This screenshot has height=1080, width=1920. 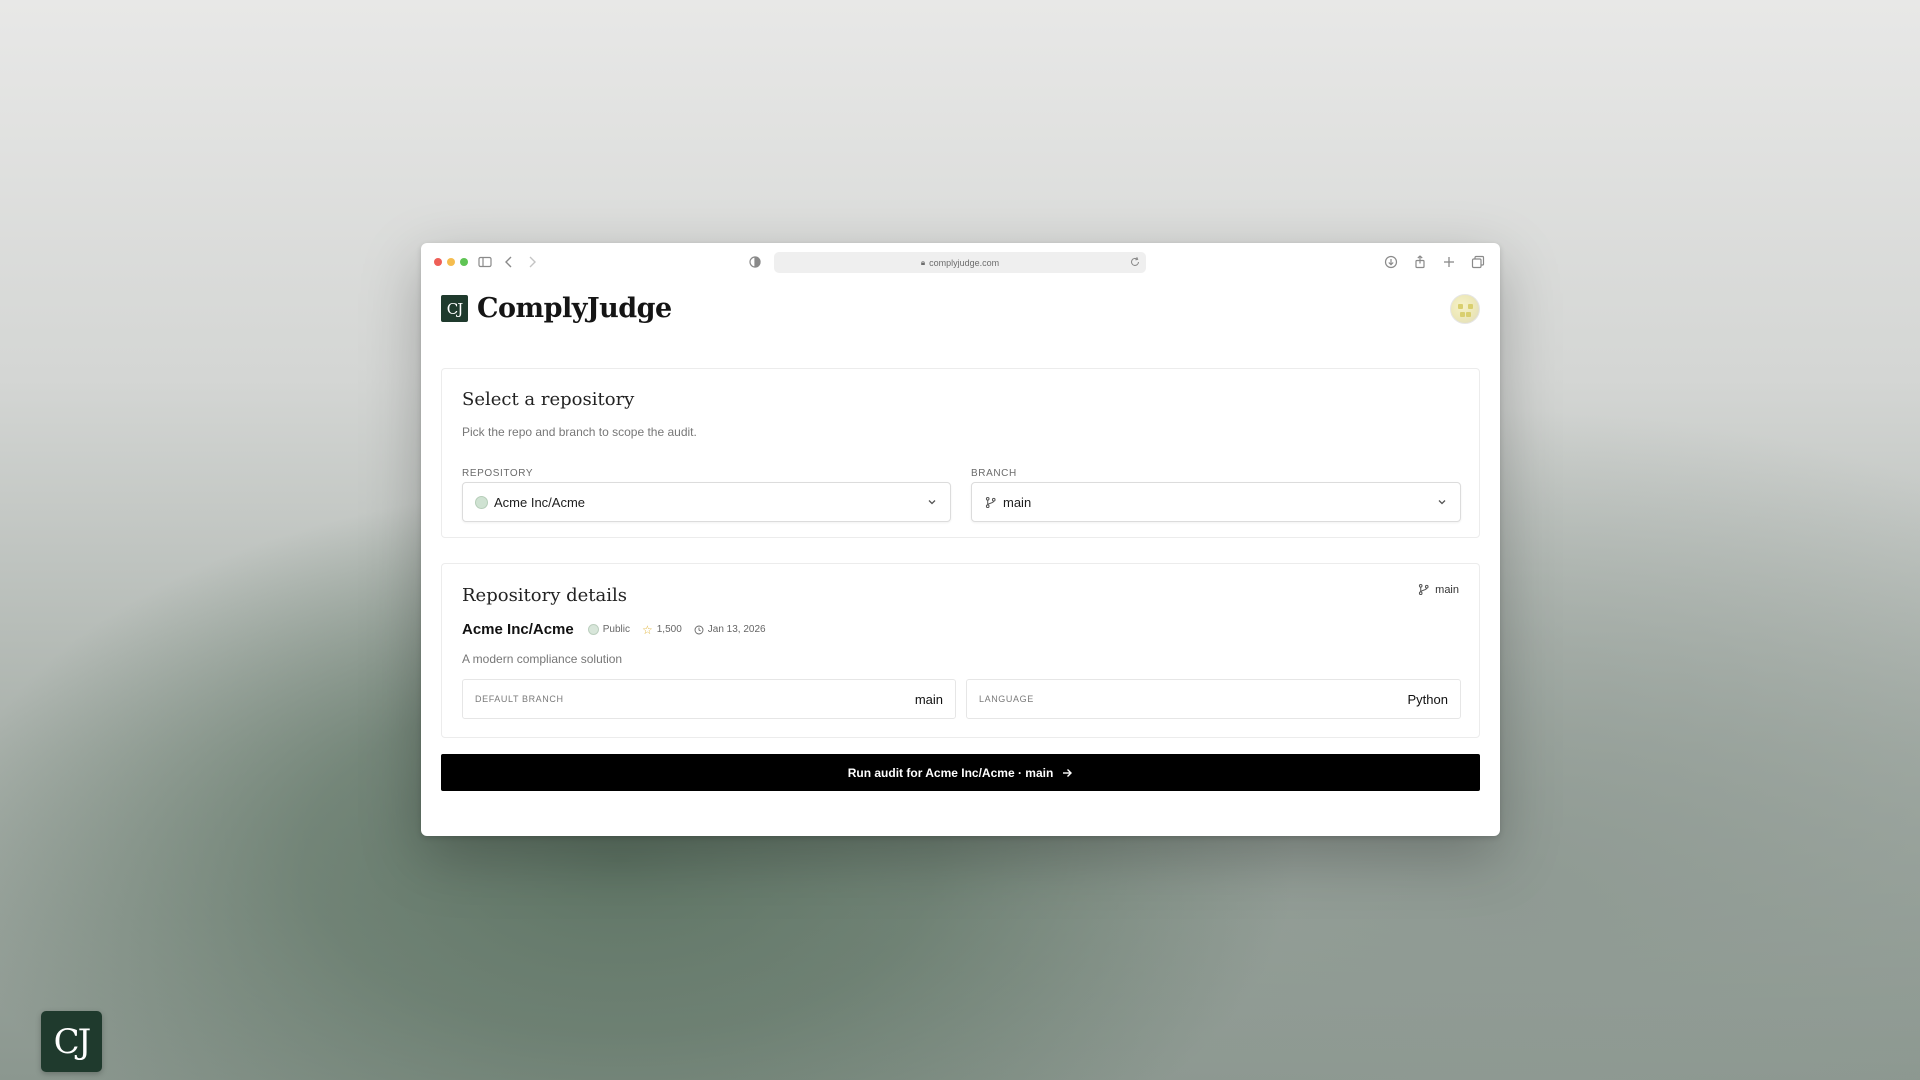 What do you see at coordinates (1478, 262) in the screenshot?
I see `tab-overview-icon` at bounding box center [1478, 262].